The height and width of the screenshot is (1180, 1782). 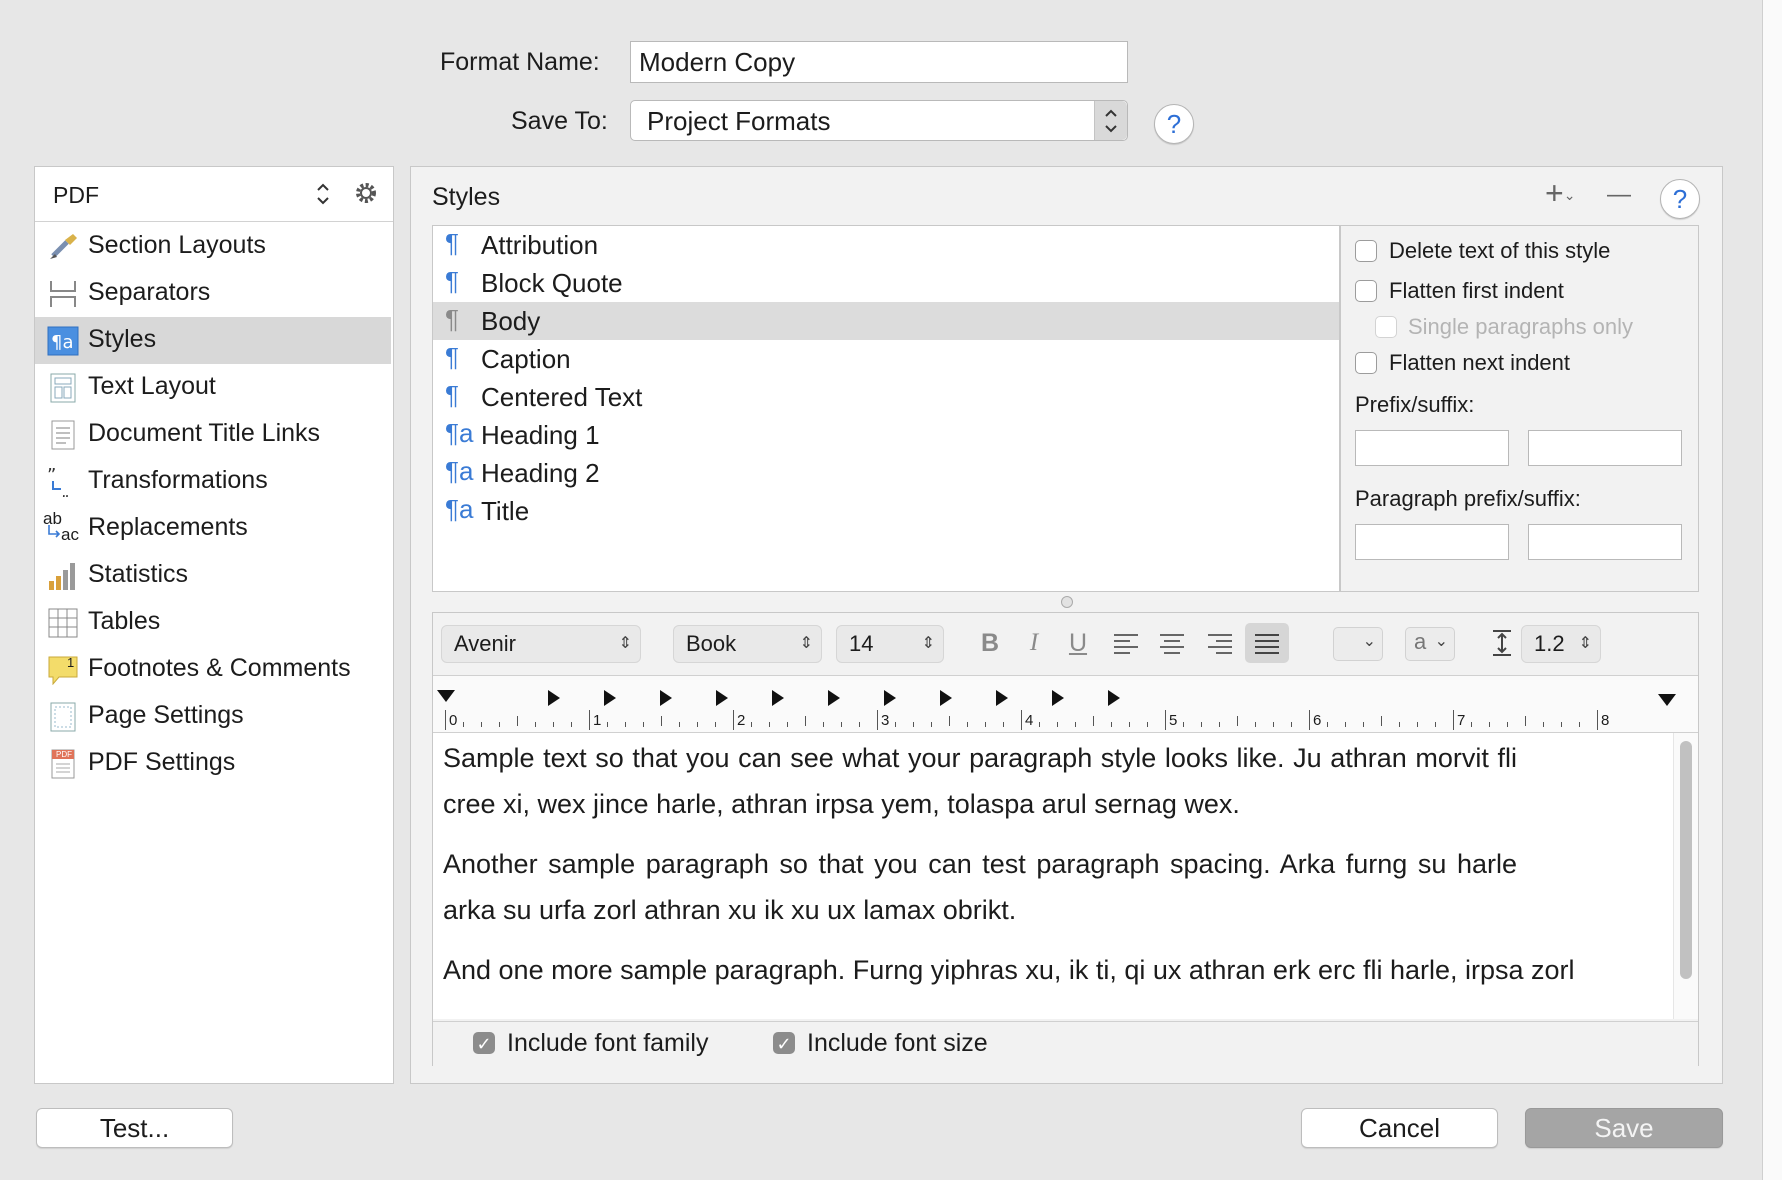 I want to click on style-row-centered-text: ¶ Centered Text, so click(x=886, y=397).